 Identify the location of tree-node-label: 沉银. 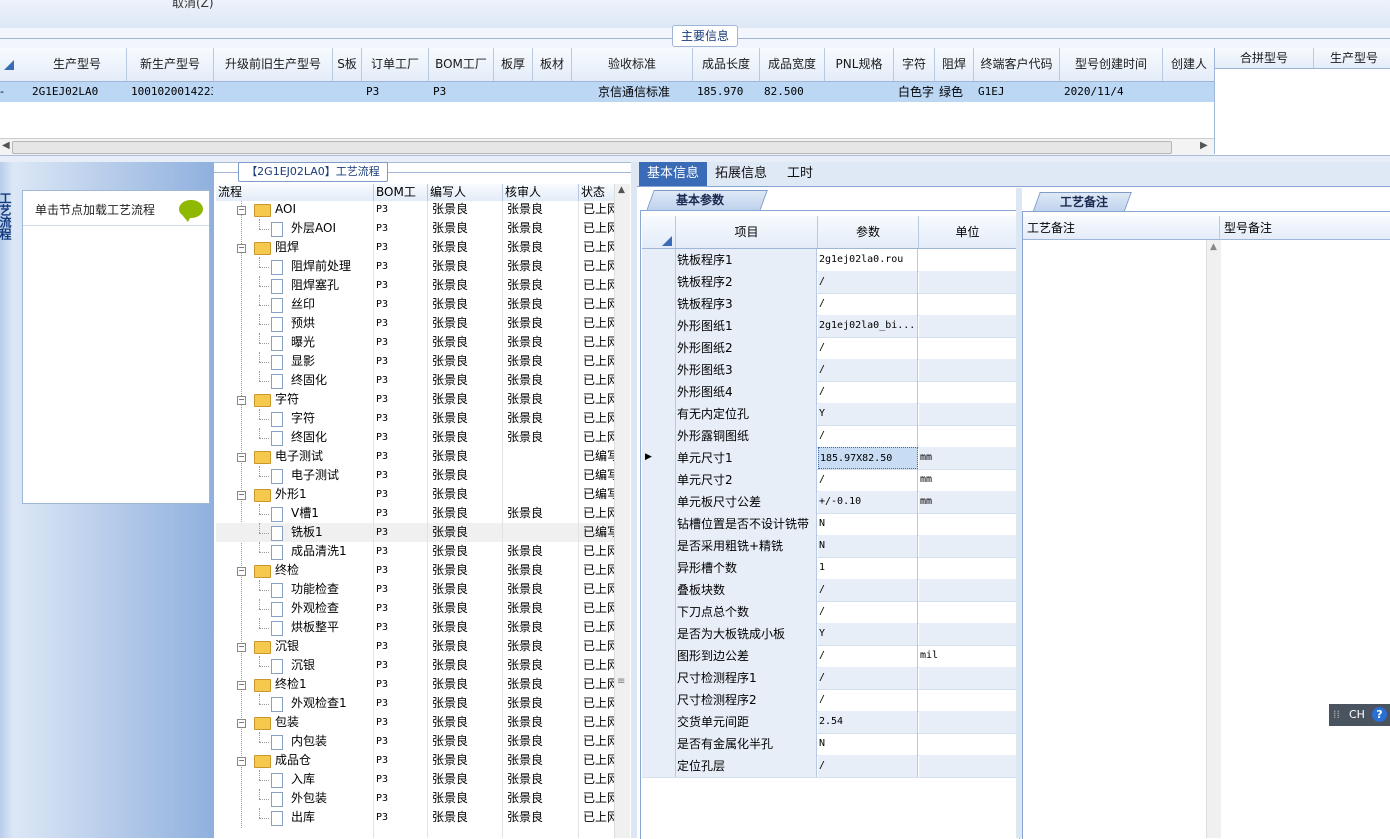
(287, 646).